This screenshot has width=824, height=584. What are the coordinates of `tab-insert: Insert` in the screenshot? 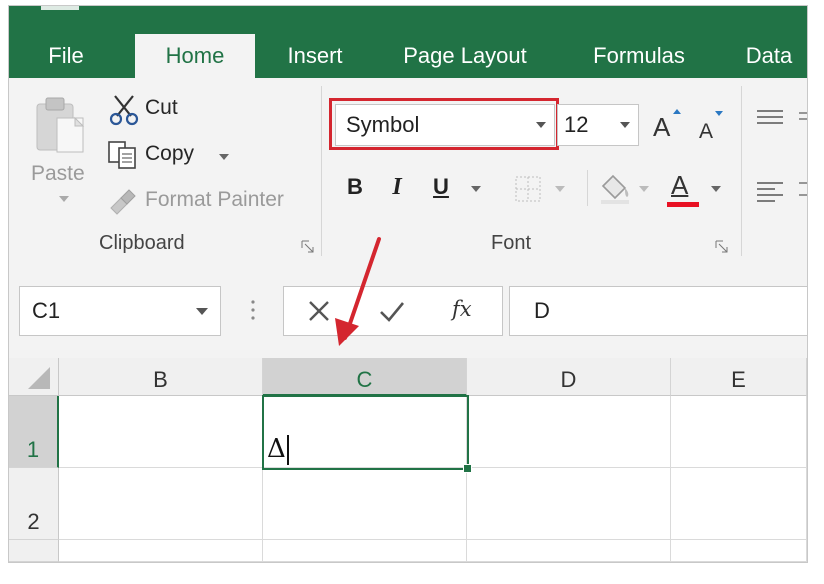 It's located at (315, 56).